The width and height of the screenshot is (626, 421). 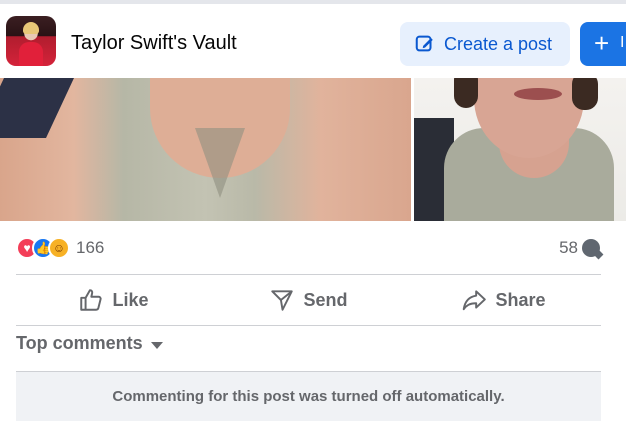 What do you see at coordinates (520, 299) in the screenshot?
I see `share-label: Share` at bounding box center [520, 299].